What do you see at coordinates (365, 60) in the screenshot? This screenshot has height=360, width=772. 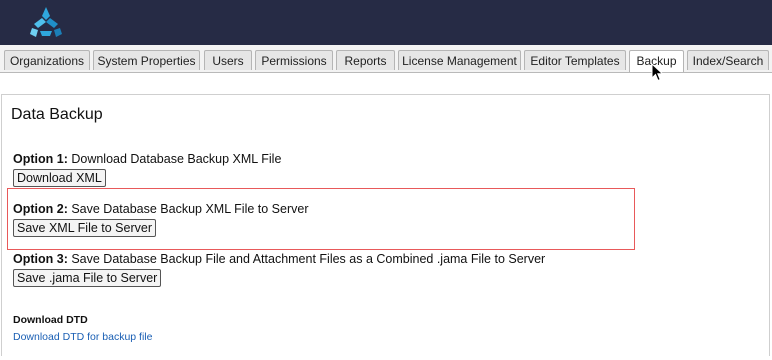 I see `tab-reports: Reports` at bounding box center [365, 60].